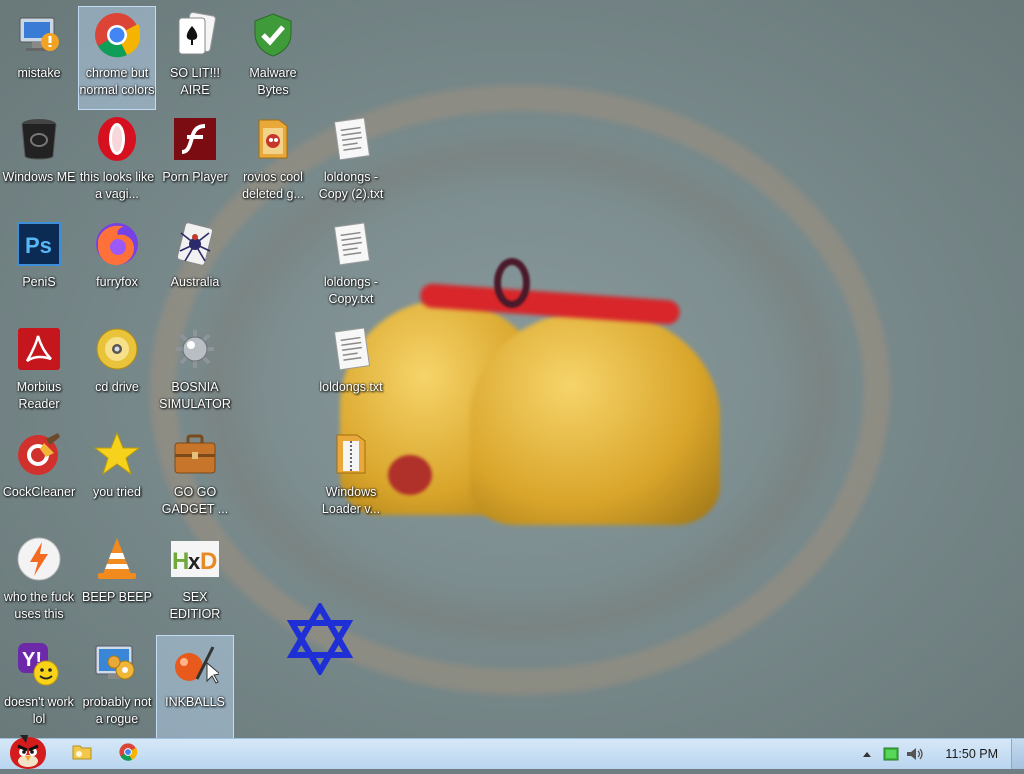 The height and width of the screenshot is (774, 1024). What do you see at coordinates (117, 81) in the screenshot?
I see `icon-label: chrome but normal colors` at bounding box center [117, 81].